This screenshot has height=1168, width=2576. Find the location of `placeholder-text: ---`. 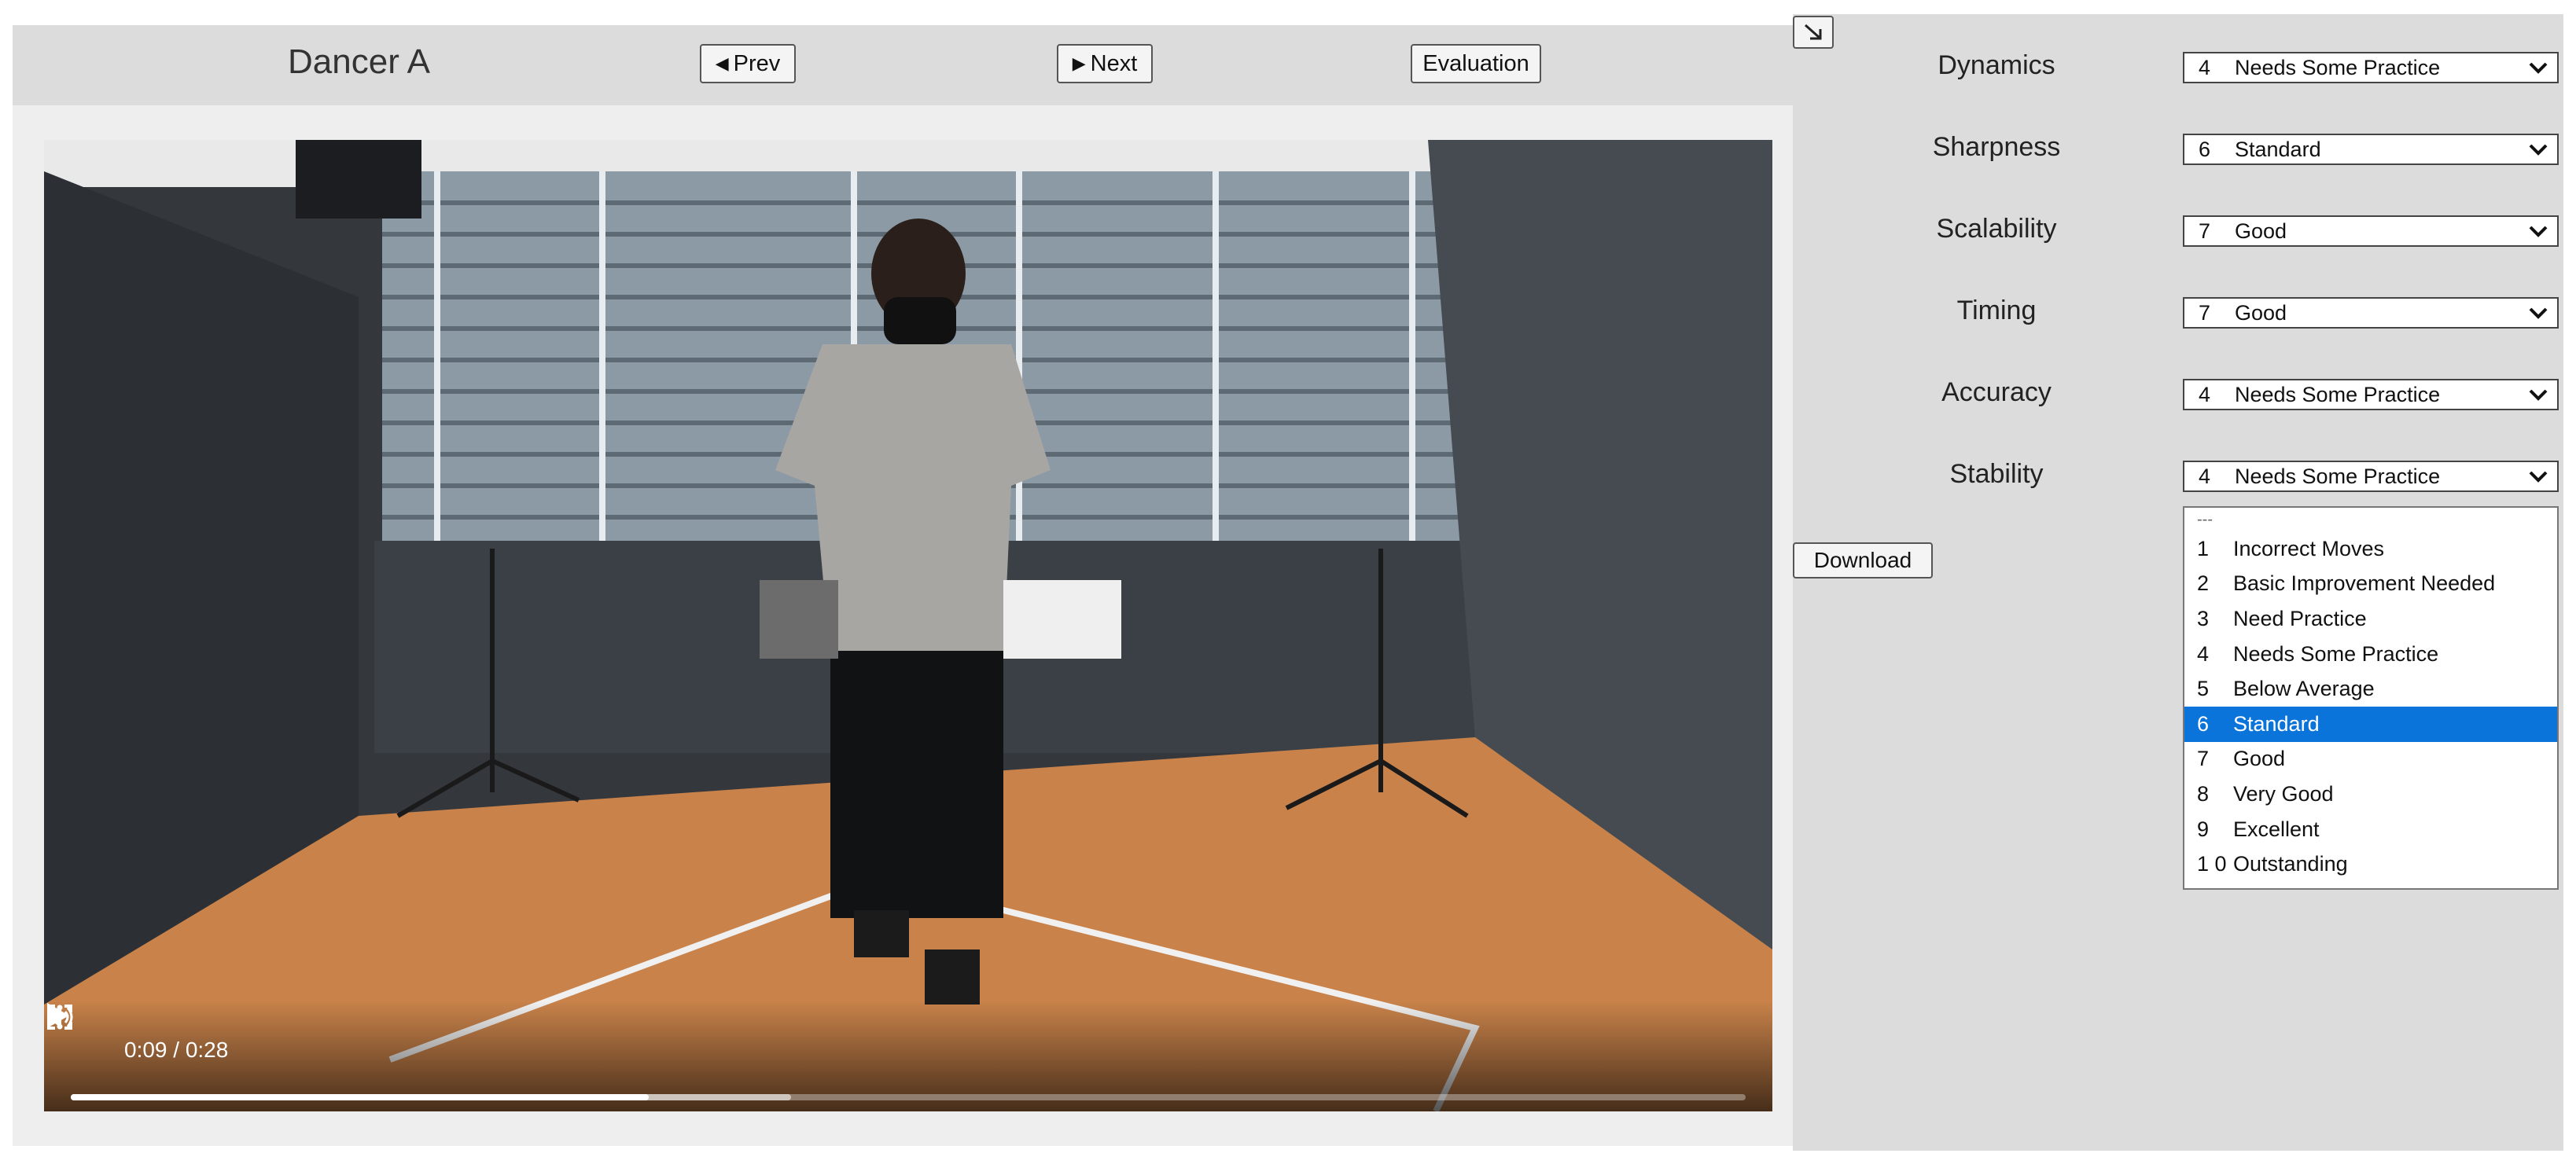

placeholder-text: --- is located at coordinates (2205, 519).